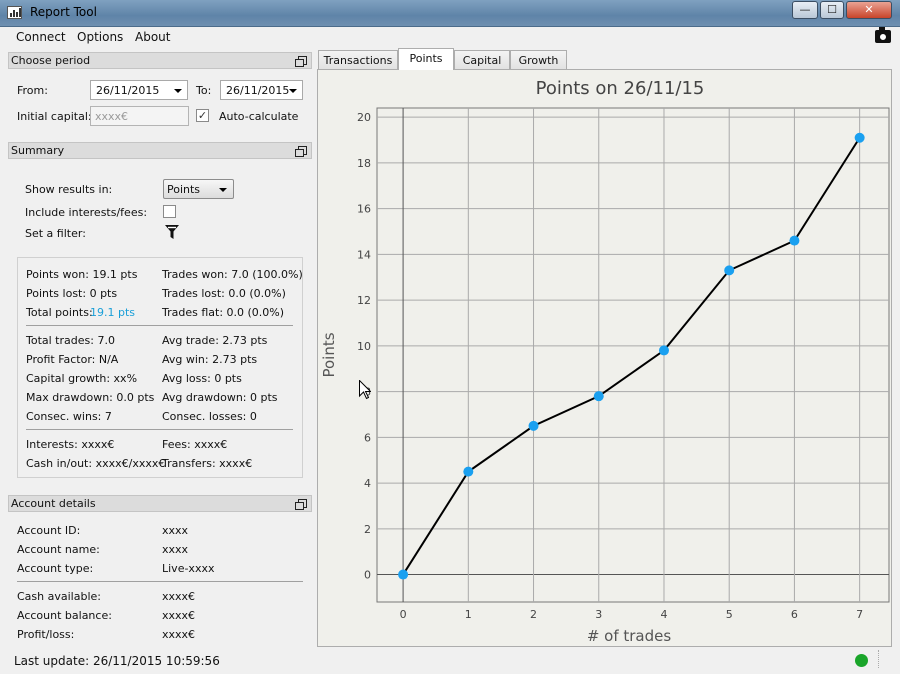 The height and width of the screenshot is (674, 900). I want to click on stat-trades-won: Trades won: 7.0 (100.0%), so click(232, 274).